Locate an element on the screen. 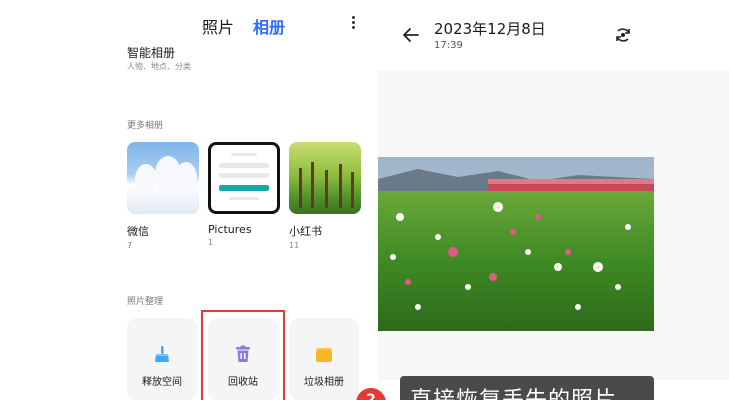 The image size is (729, 400). album-pictures: Pictures 1 is located at coordinates (244, 194).